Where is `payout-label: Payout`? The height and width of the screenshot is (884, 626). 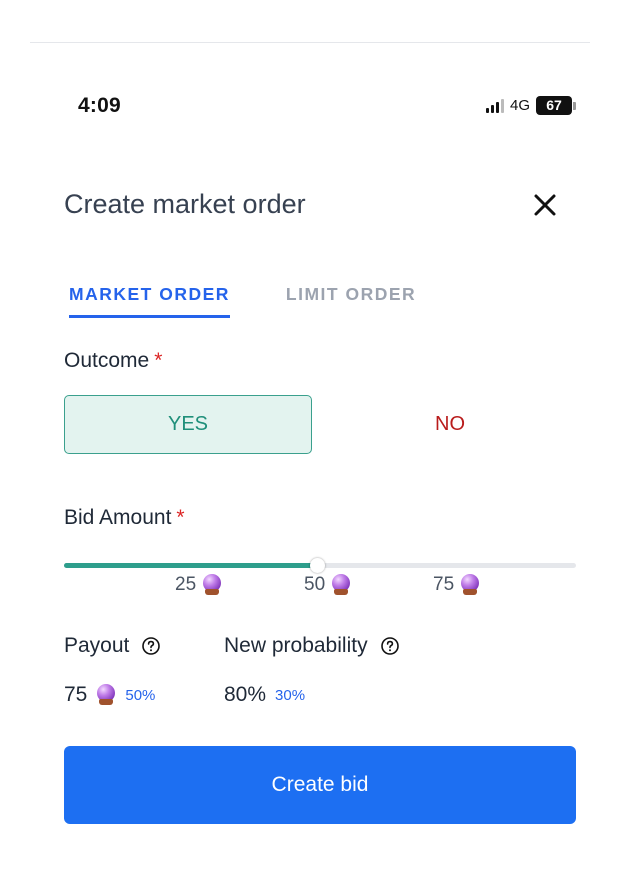
payout-label: Payout is located at coordinates (112, 646).